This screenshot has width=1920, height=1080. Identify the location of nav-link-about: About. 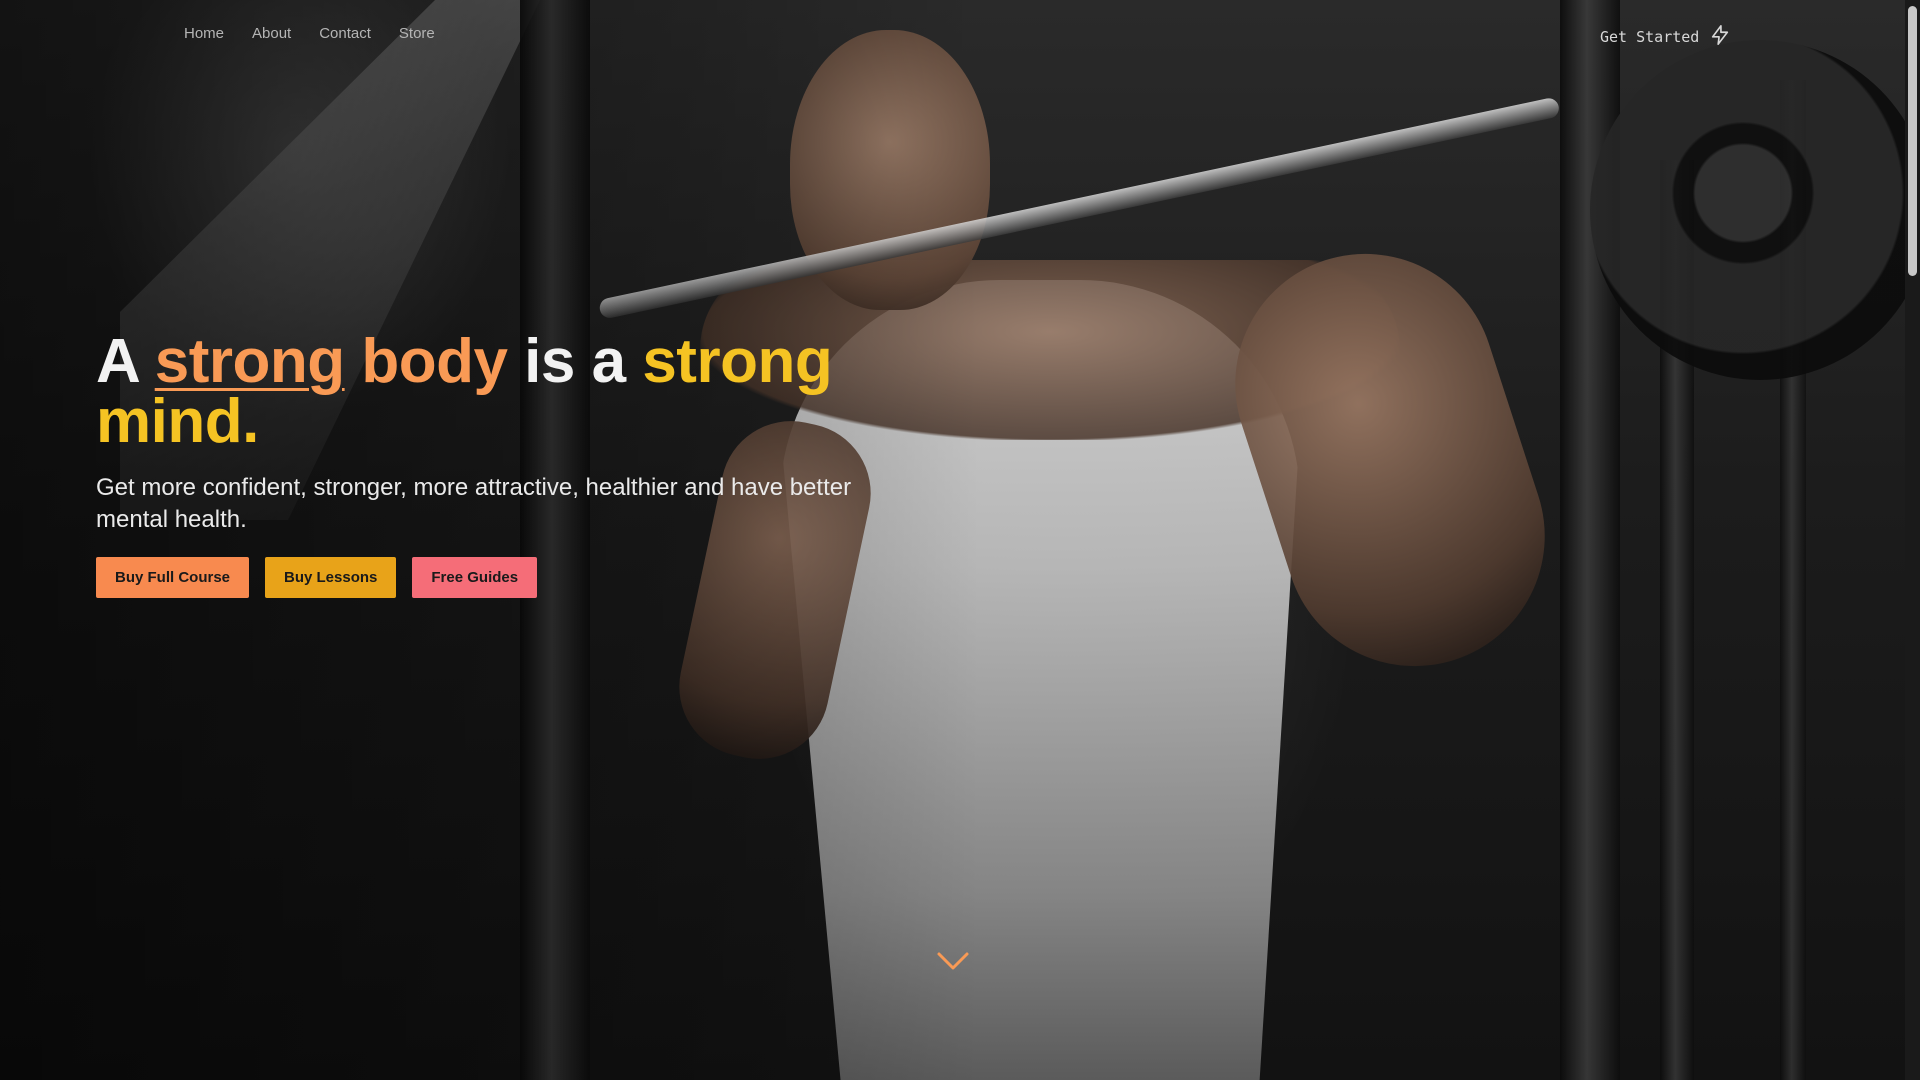
(271, 33).